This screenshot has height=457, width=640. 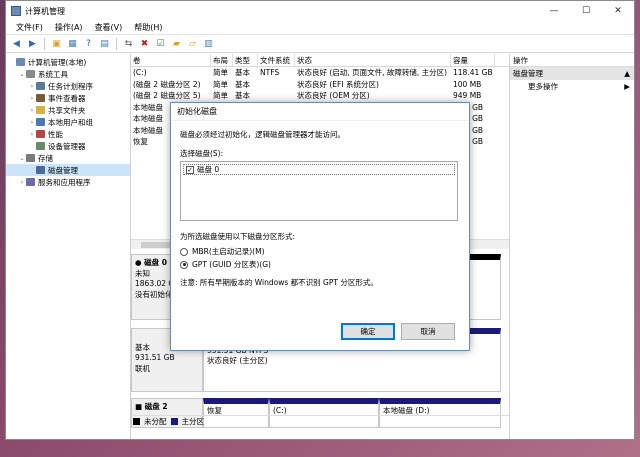 I want to click on tree-item-label: 性能, so click(x=55, y=134).